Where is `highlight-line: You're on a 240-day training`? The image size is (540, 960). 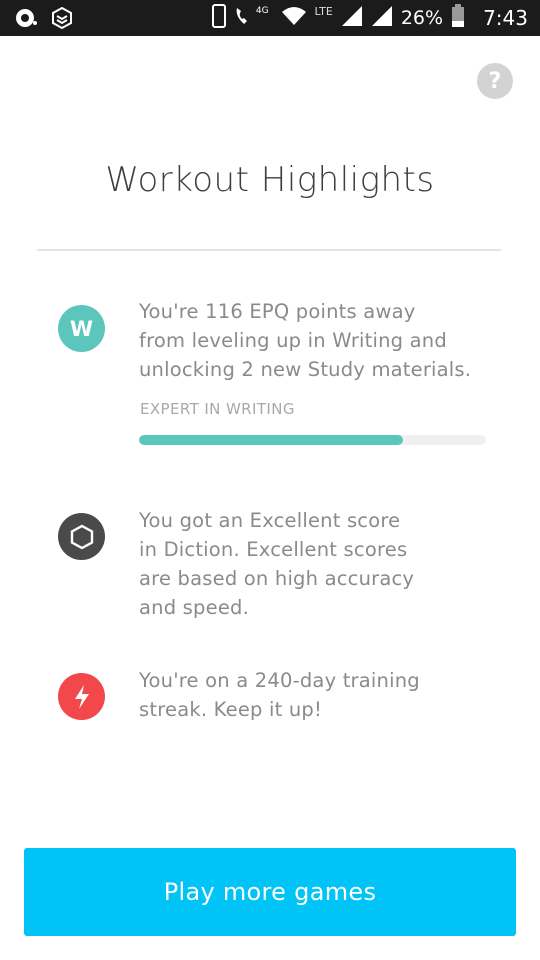 highlight-line: You're on a 240-day training is located at coordinates (279, 680).